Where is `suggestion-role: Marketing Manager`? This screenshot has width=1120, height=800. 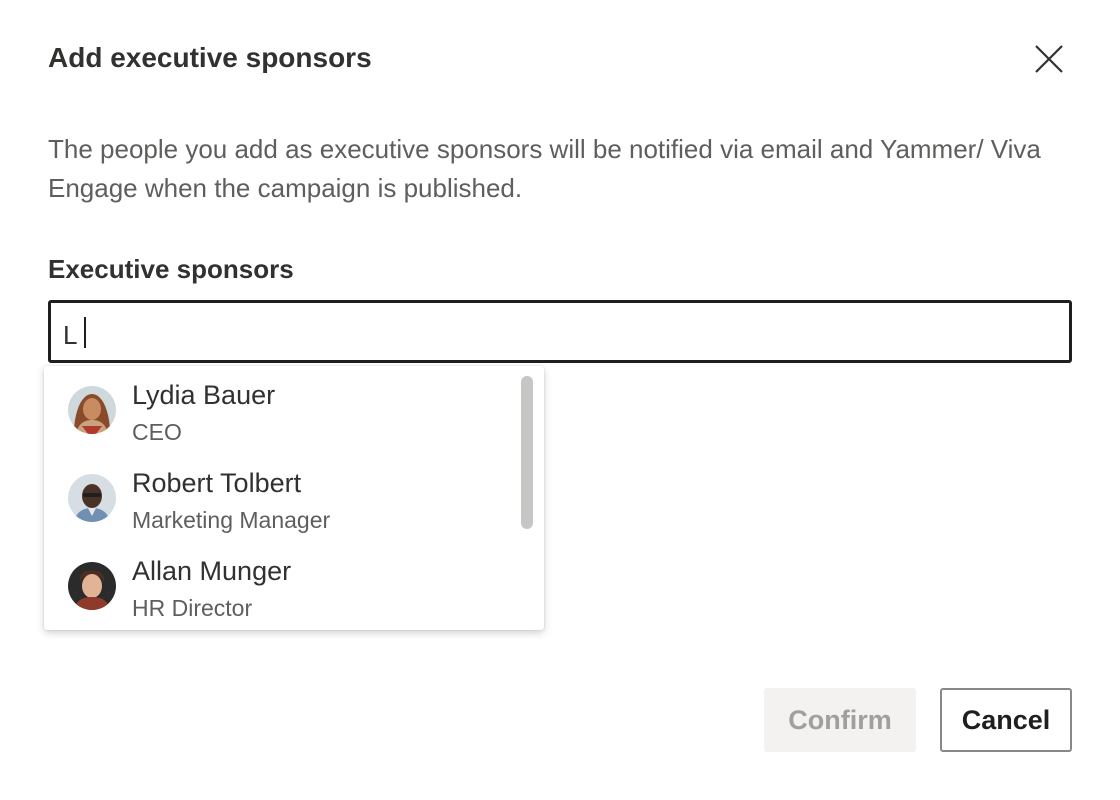 suggestion-role: Marketing Manager is located at coordinates (231, 520).